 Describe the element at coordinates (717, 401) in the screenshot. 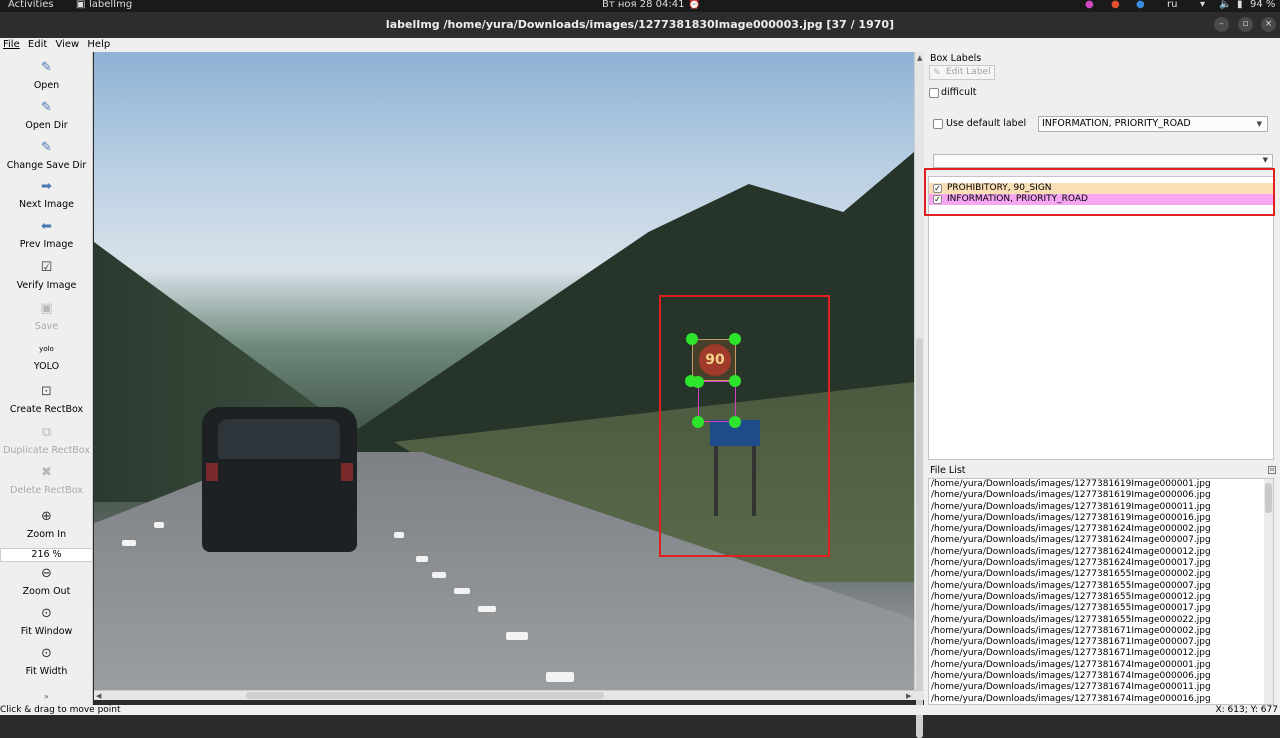

I see `bbox-information-priority-road` at that location.